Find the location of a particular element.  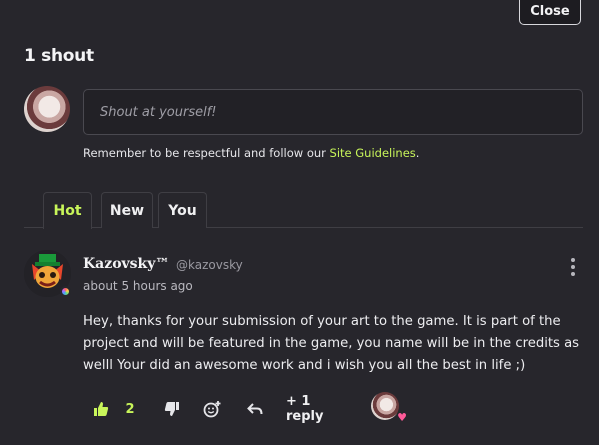

like-button is located at coordinates (101, 409).